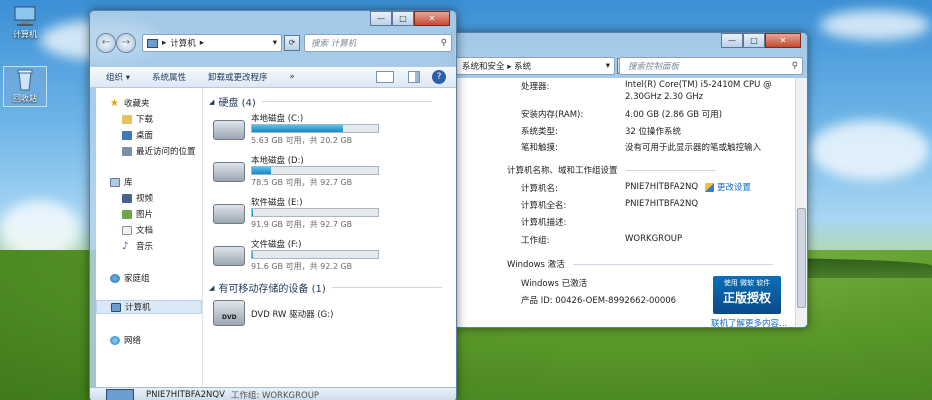 This screenshot has height=400, width=932. What do you see at coordinates (127, 135) in the screenshot?
I see `desktop-icon` at bounding box center [127, 135].